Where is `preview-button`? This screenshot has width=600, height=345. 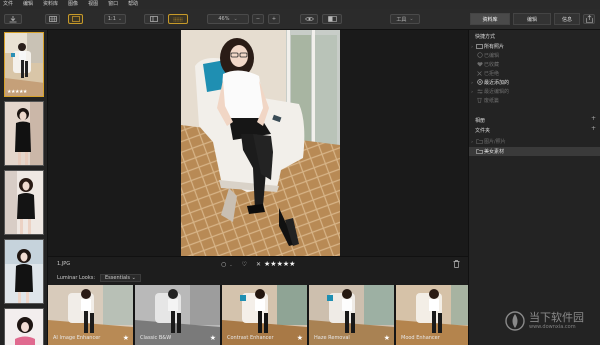
preview-button is located at coordinates (309, 19).